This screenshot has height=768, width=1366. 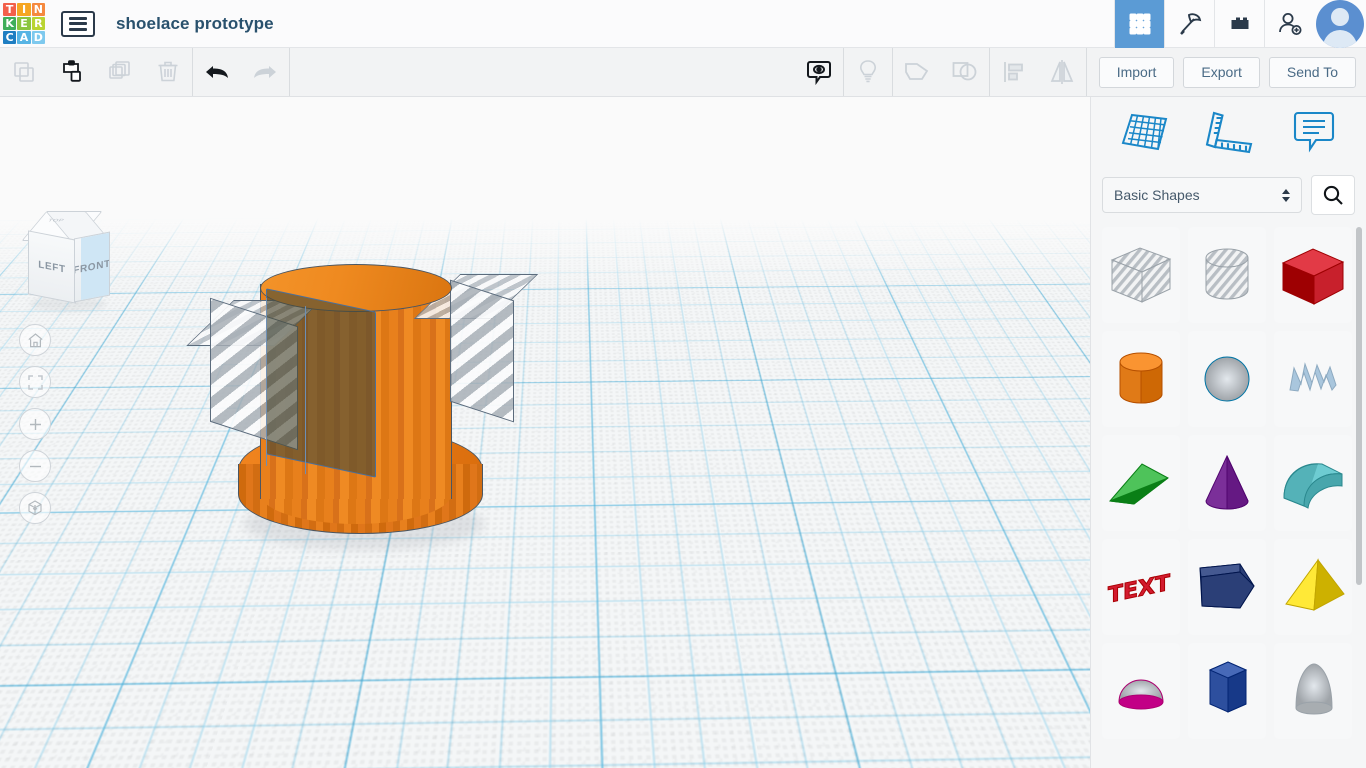 What do you see at coordinates (683, 72) in the screenshot?
I see `edit-toolbar: Import Export Send To` at bounding box center [683, 72].